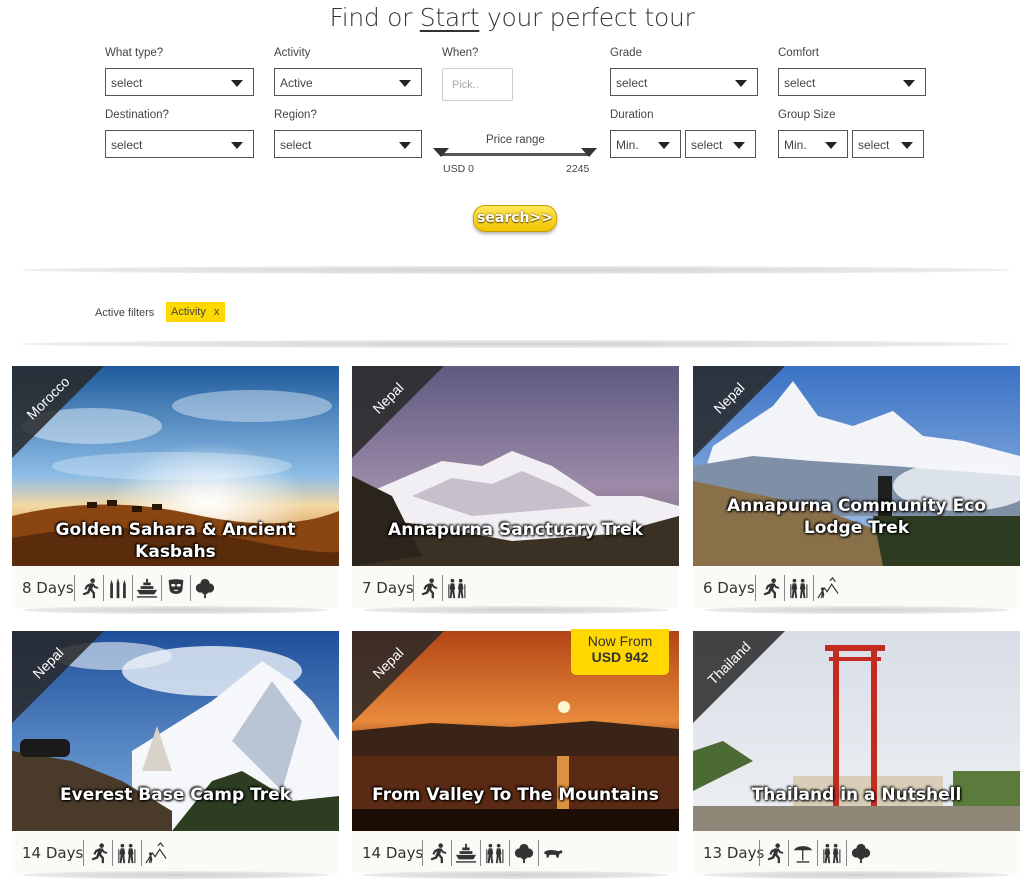 The height and width of the screenshot is (894, 1024). Describe the element at coordinates (134, 53) in the screenshot. I see `what-type-label: What type?` at that location.